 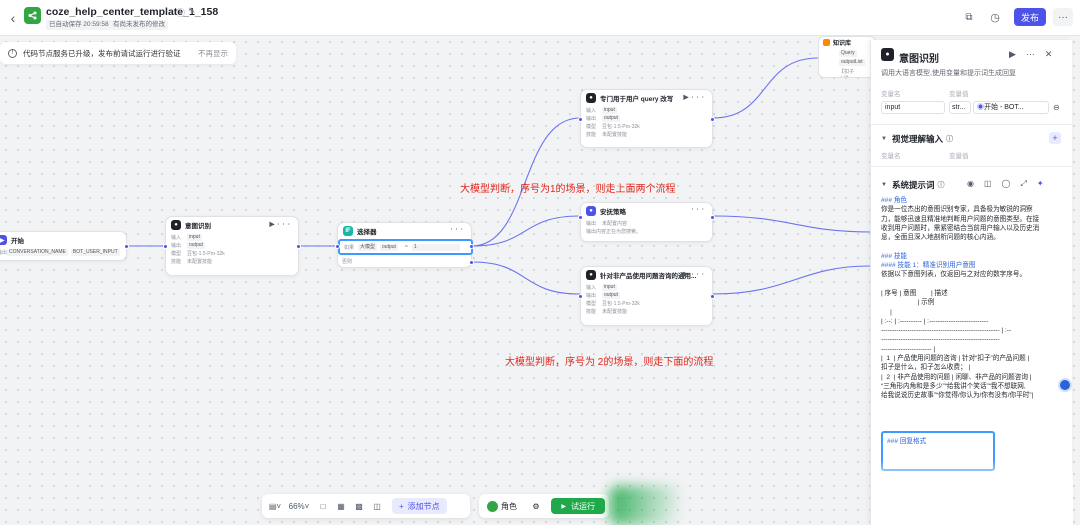 What do you see at coordinates (423, 506) in the screenshot?
I see `add-node-label: 添加节点` at bounding box center [423, 506].